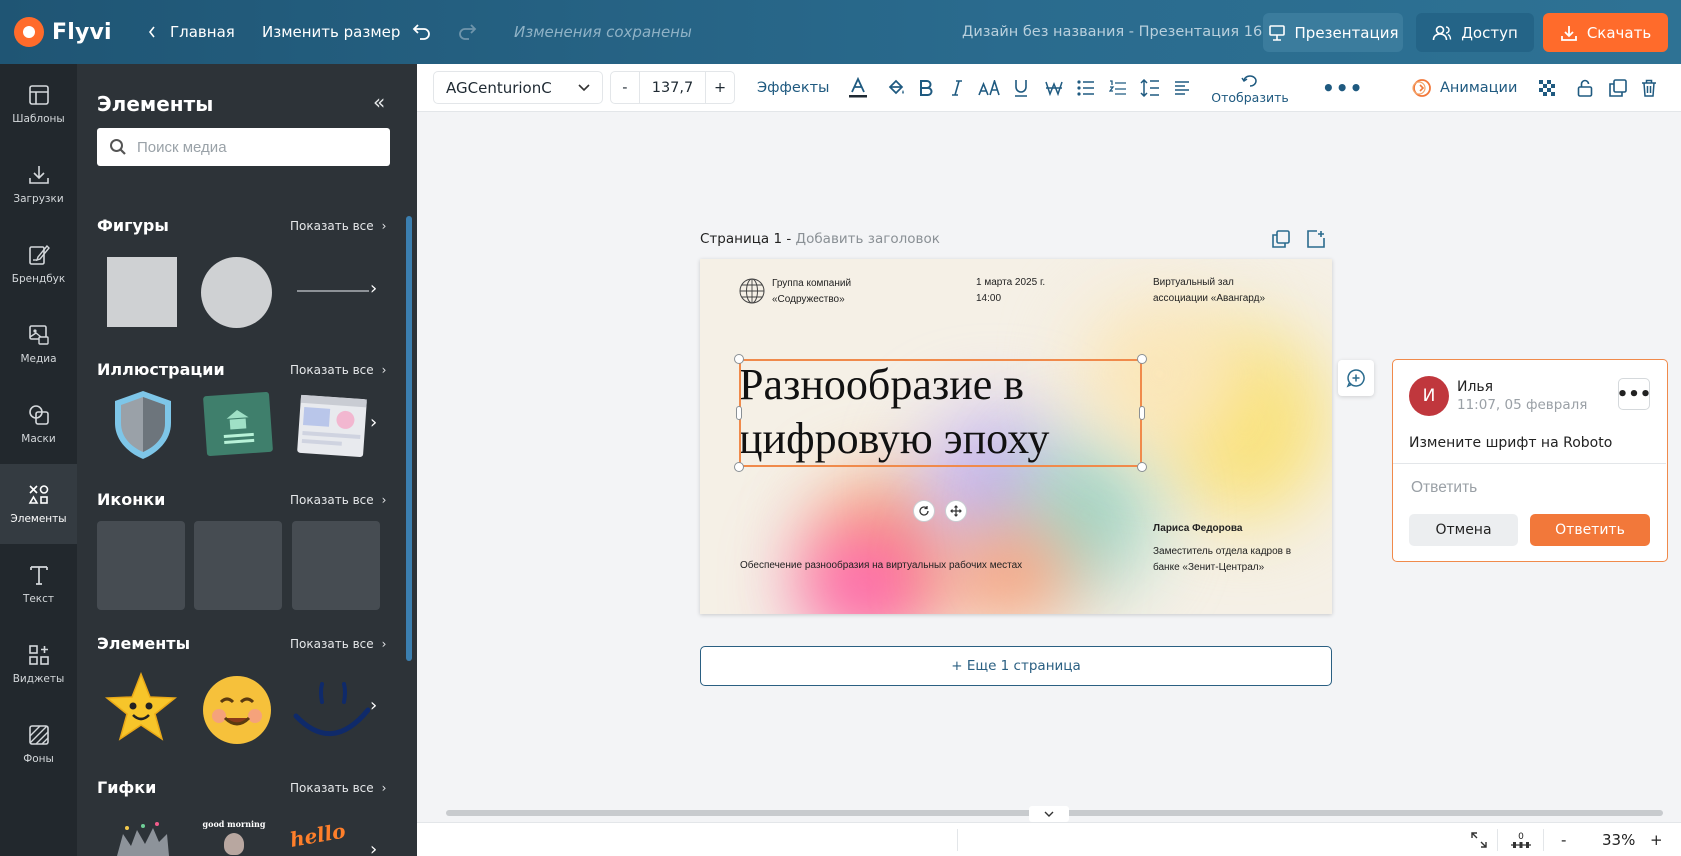  Describe the element at coordinates (373, 288) in the screenshot. I see `shapes-next-button: ›` at that location.